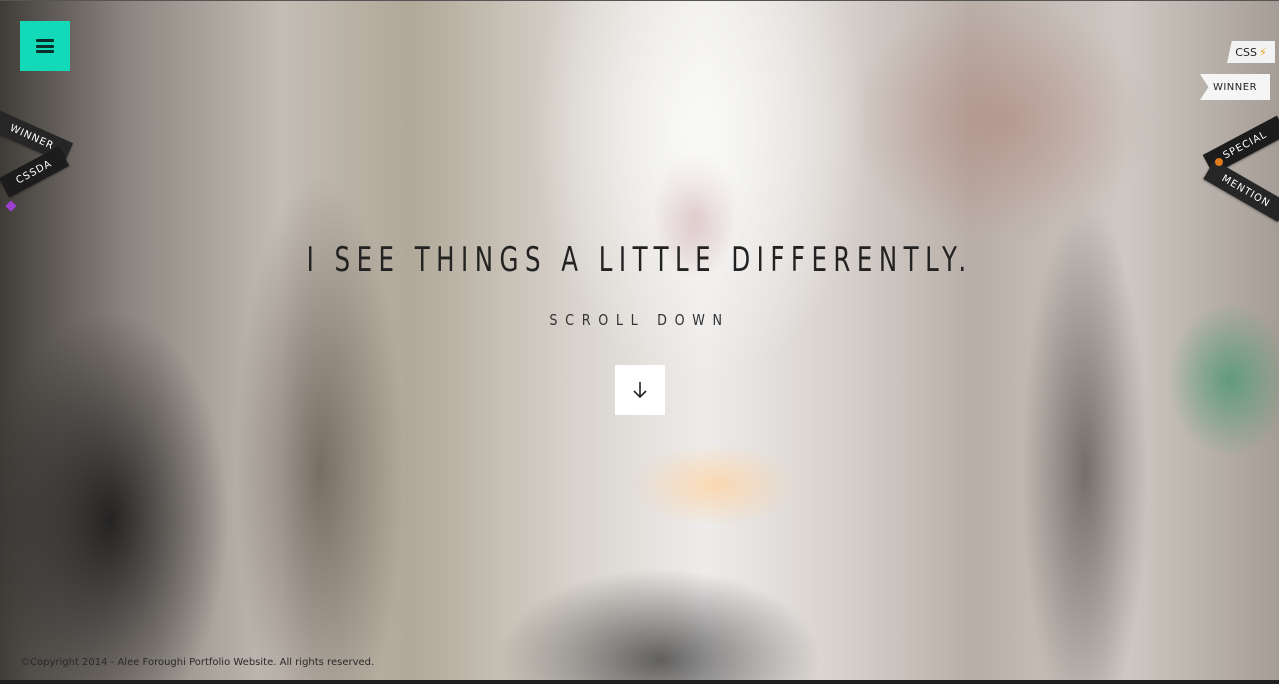  What do you see at coordinates (1246, 52) in the screenshot?
I see `css-badge-label: CSS` at bounding box center [1246, 52].